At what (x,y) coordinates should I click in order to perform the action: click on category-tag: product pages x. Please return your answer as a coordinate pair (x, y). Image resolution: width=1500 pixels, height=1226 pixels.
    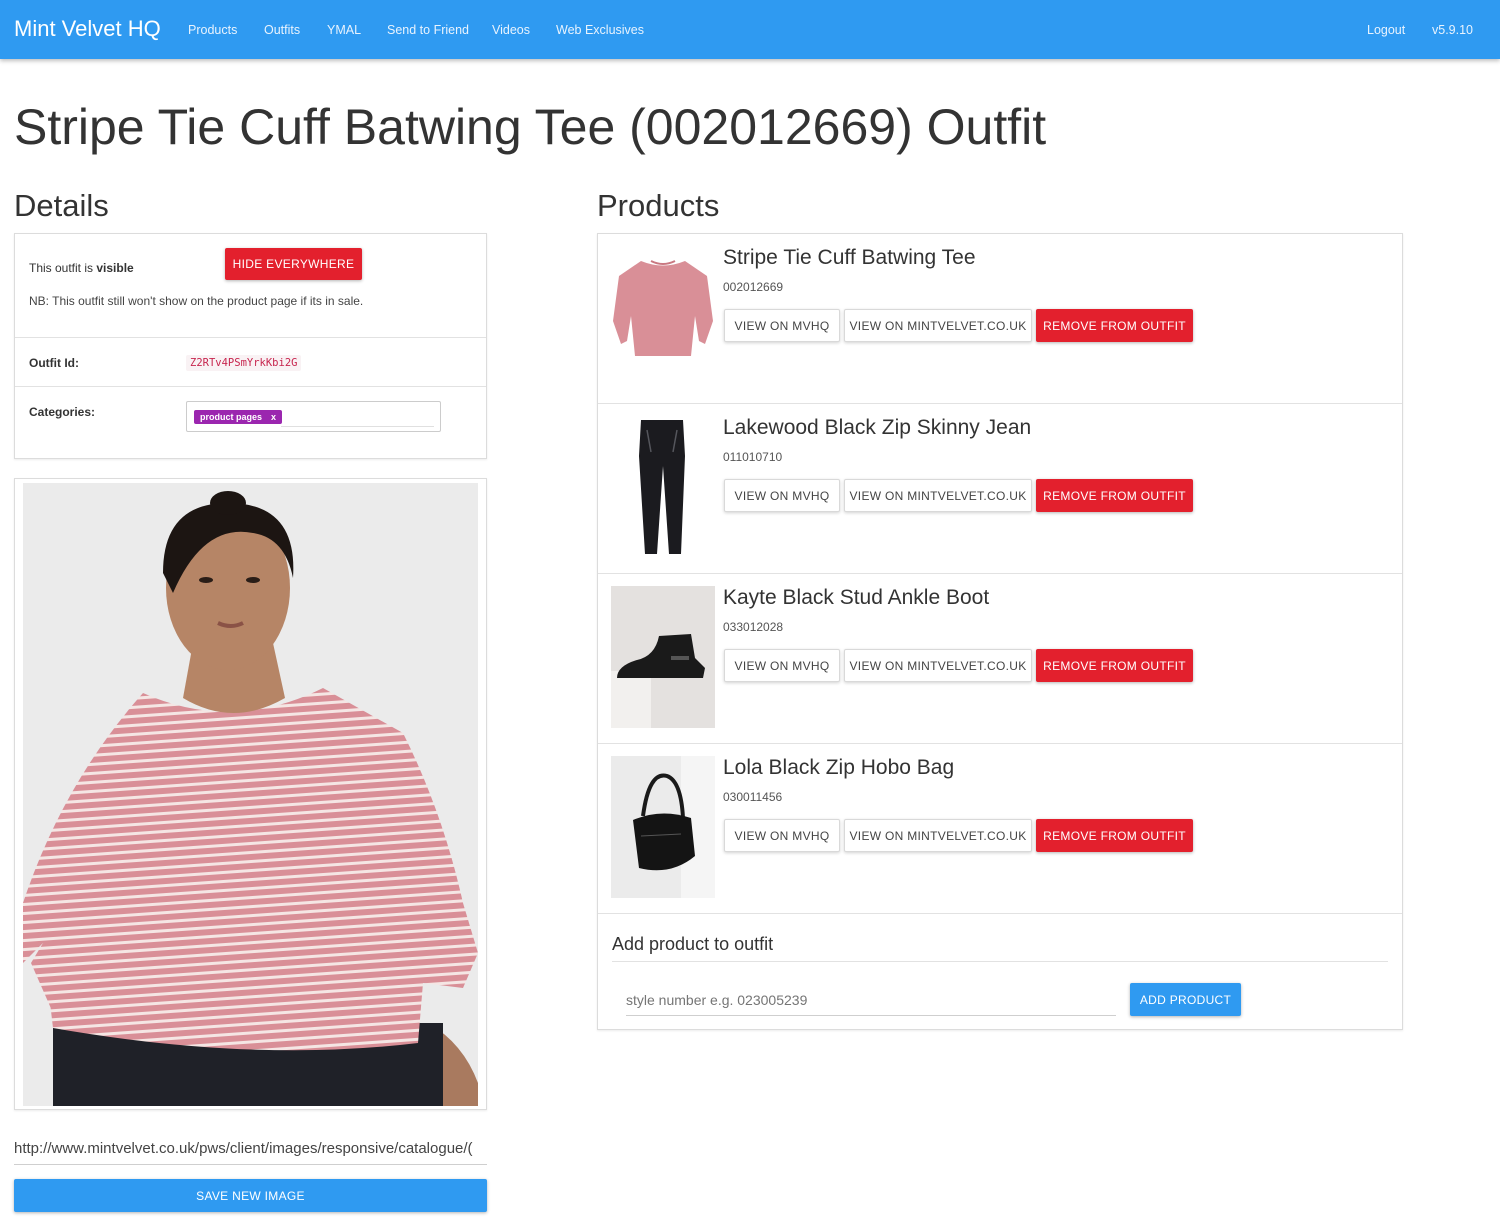
    Looking at the image, I should click on (238, 417).